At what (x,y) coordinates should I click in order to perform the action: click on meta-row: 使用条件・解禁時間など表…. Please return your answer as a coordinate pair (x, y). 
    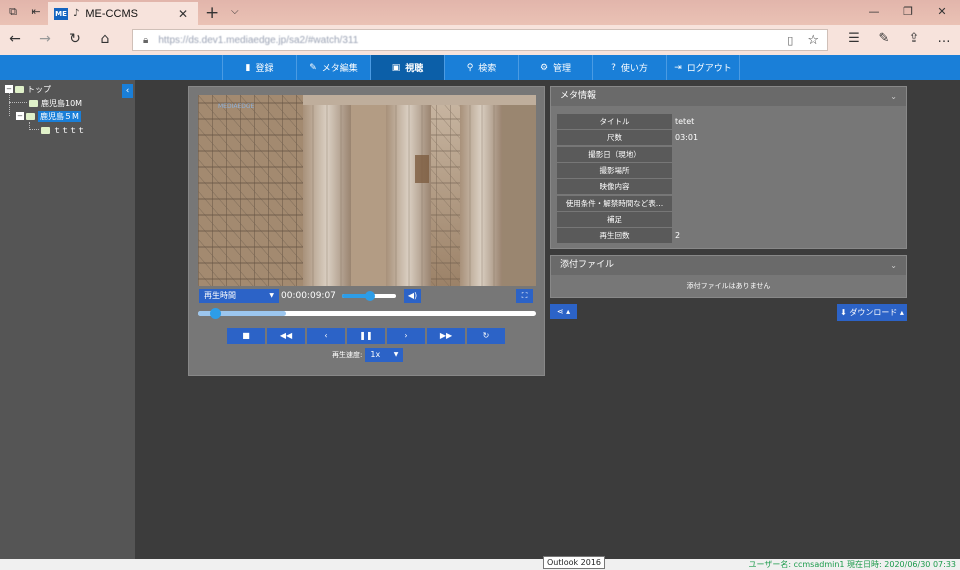
    Looking at the image, I should click on (729, 203).